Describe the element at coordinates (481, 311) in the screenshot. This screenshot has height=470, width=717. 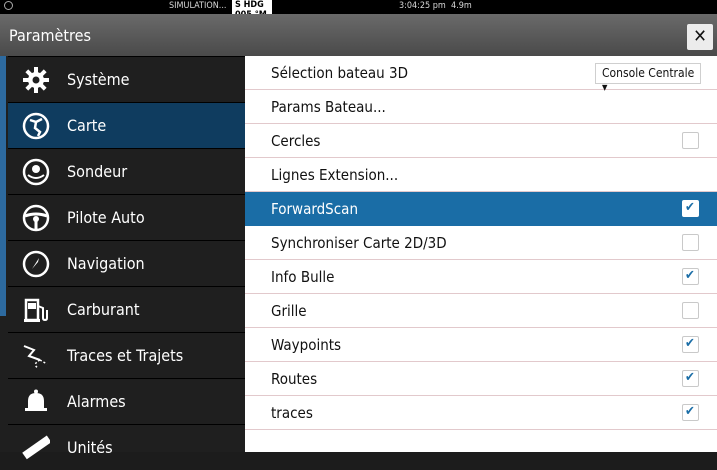
I see `setting-row-grille: Grille` at that location.